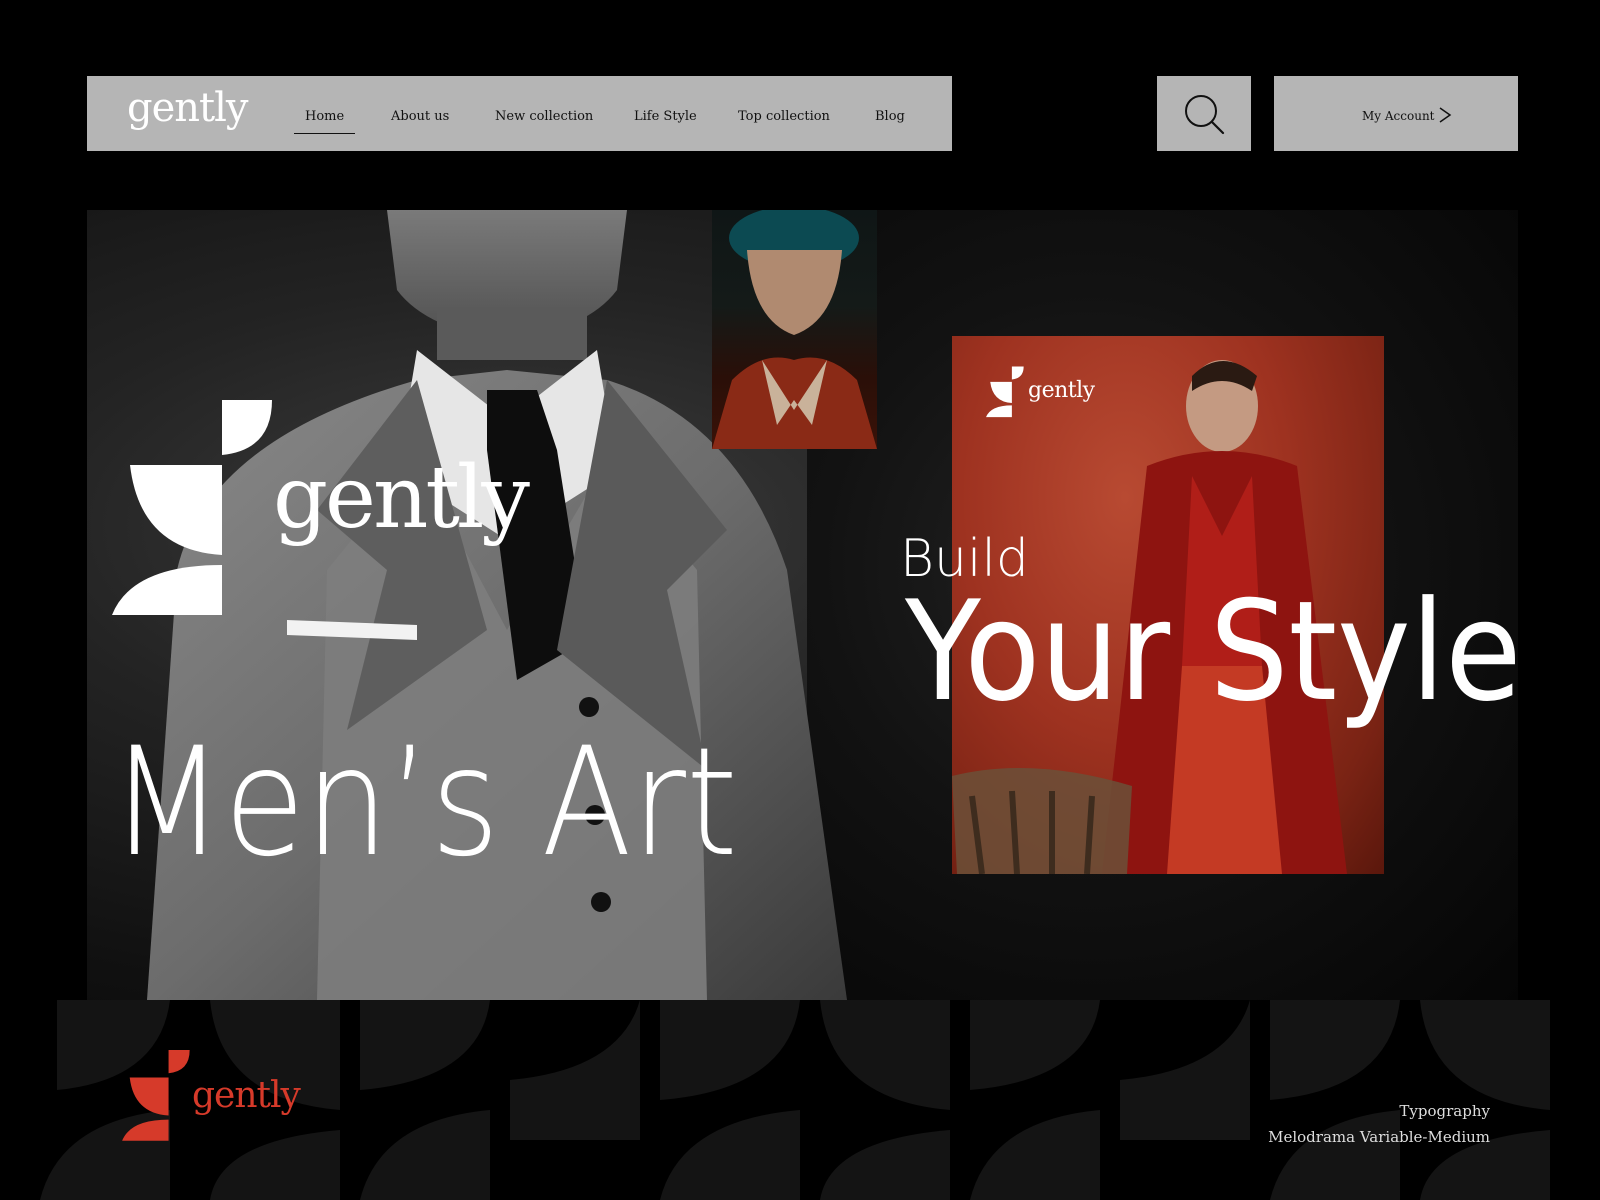 This screenshot has width=1600, height=1200. I want to click on footer-logo-mark, so click(156, 1095).